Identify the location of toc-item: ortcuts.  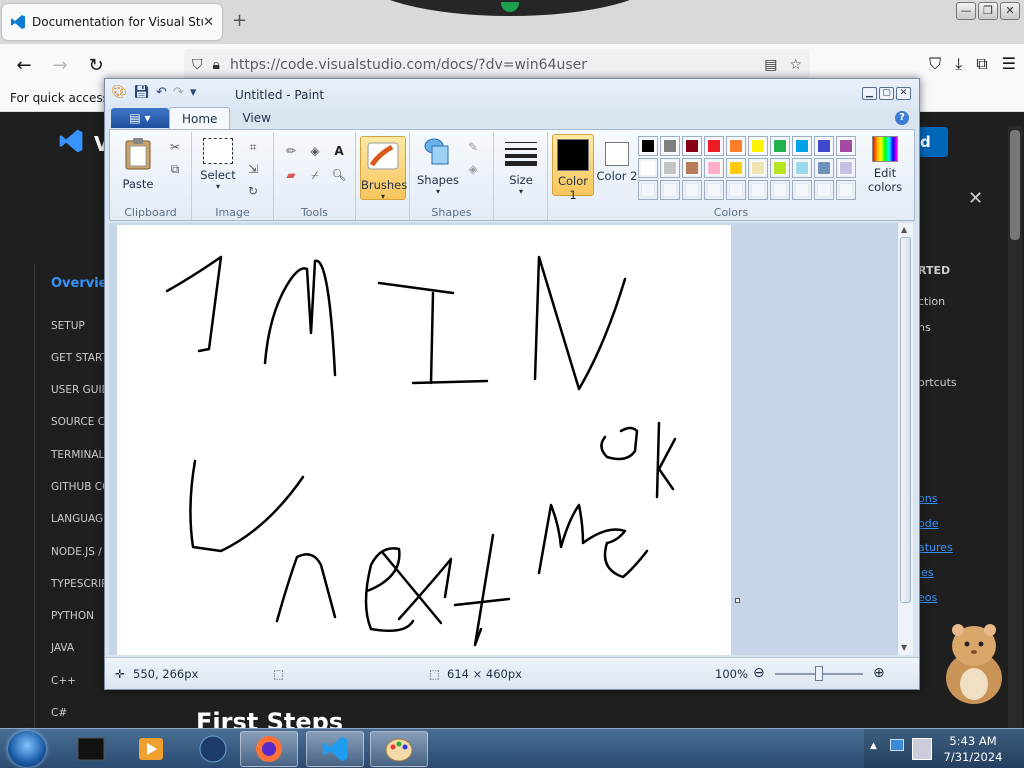
(937, 382).